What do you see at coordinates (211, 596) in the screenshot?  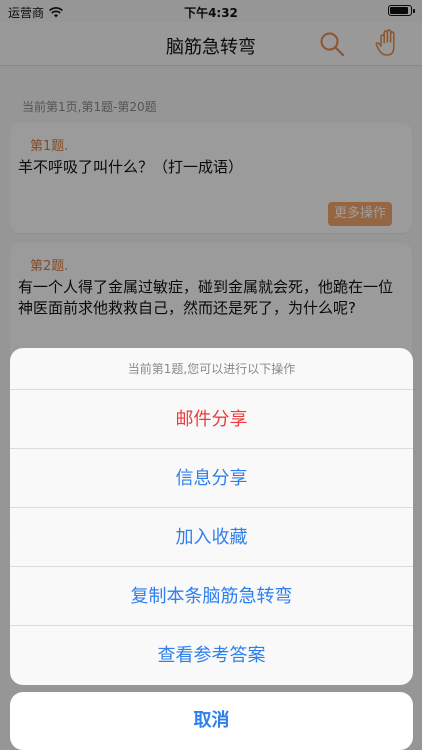 I see `copy-riddle-button: 复制本条脑筋急转弯` at bounding box center [211, 596].